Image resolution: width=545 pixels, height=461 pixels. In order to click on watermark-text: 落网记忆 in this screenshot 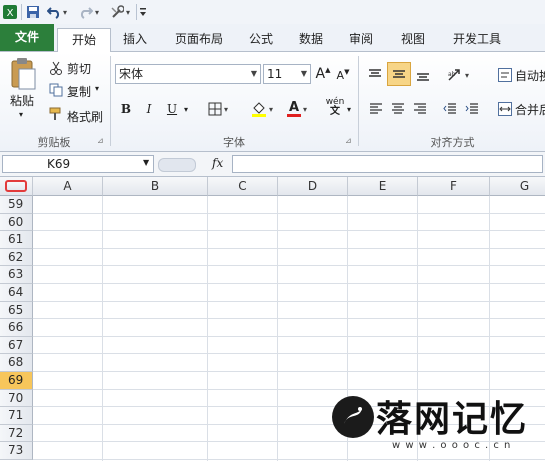, I will do `click(452, 419)`.